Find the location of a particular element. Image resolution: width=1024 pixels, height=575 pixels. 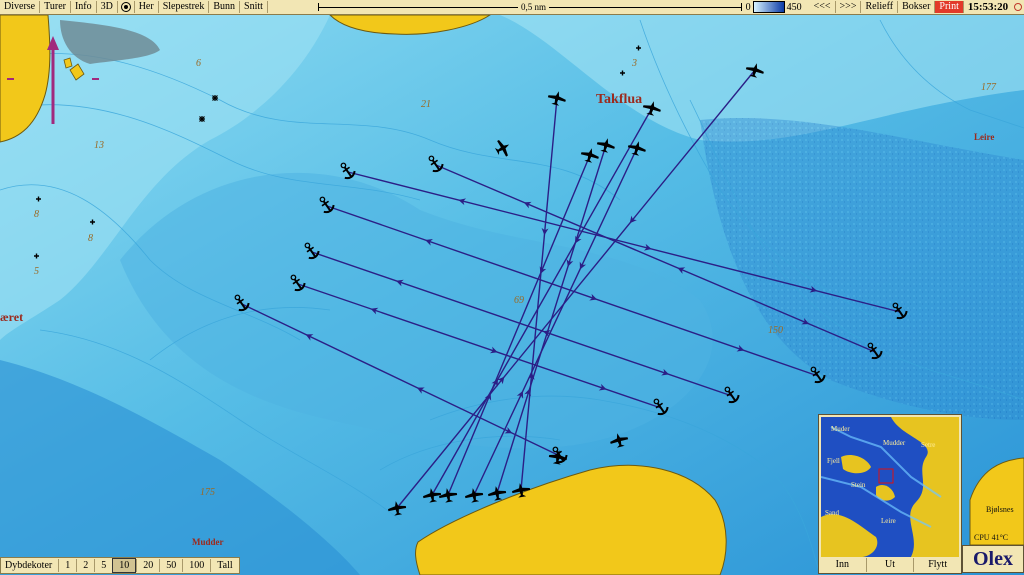

menu-slepestrek: Slepestrek is located at coordinates (184, 7).